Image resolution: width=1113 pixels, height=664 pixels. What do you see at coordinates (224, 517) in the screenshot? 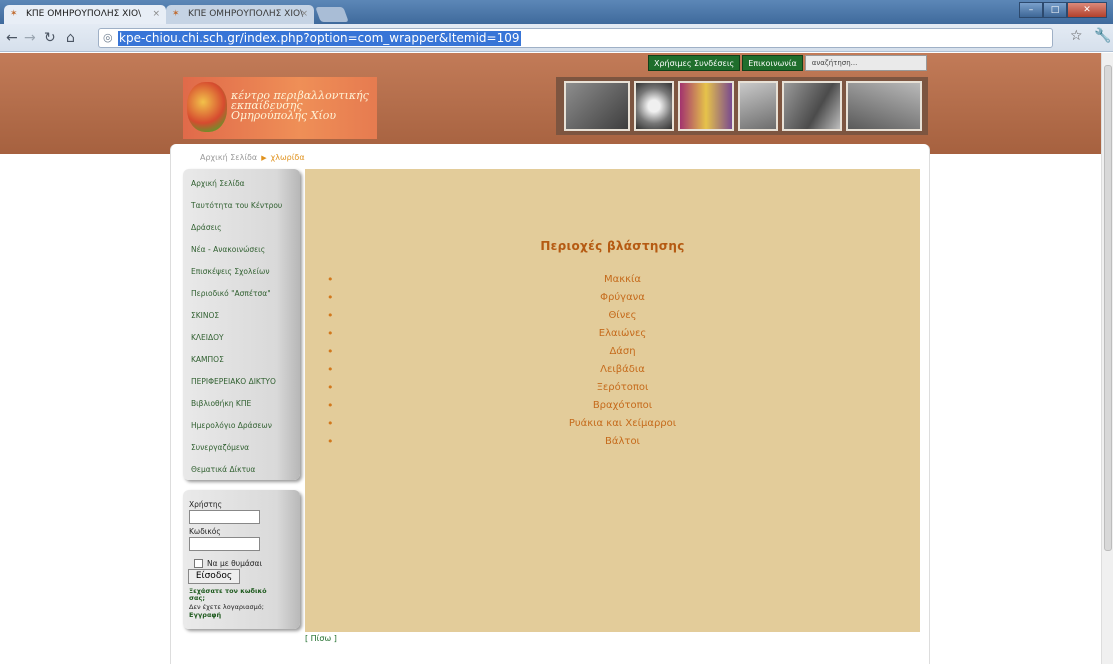
I see `username-input` at bounding box center [224, 517].